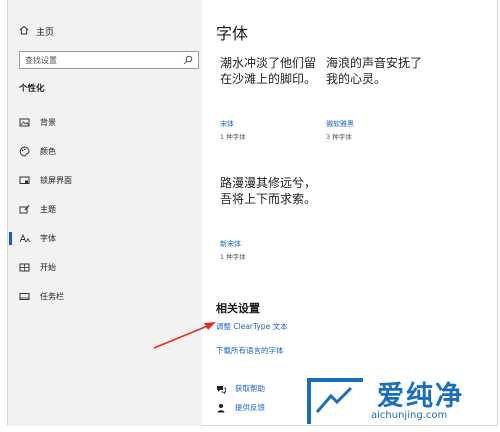  Describe the element at coordinates (188, 60) in the screenshot. I see `search-icon` at that location.